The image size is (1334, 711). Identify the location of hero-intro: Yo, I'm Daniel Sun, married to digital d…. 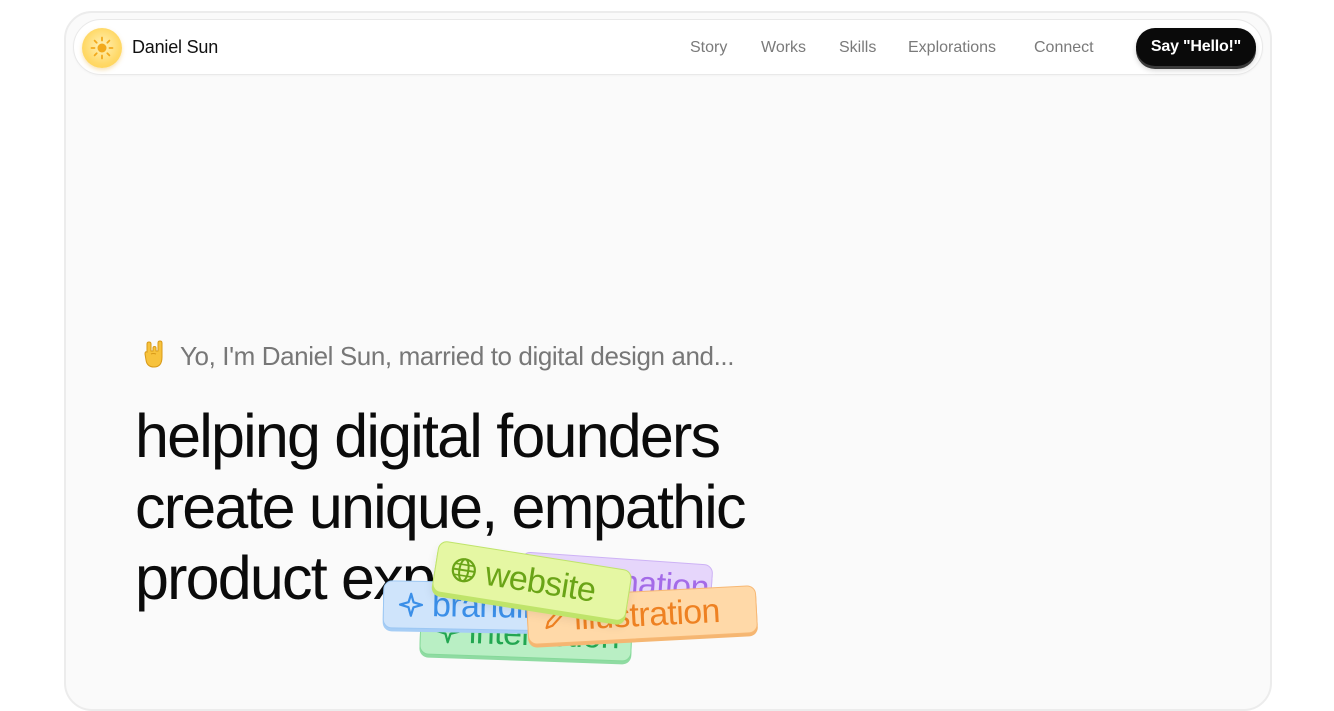
(437, 356).